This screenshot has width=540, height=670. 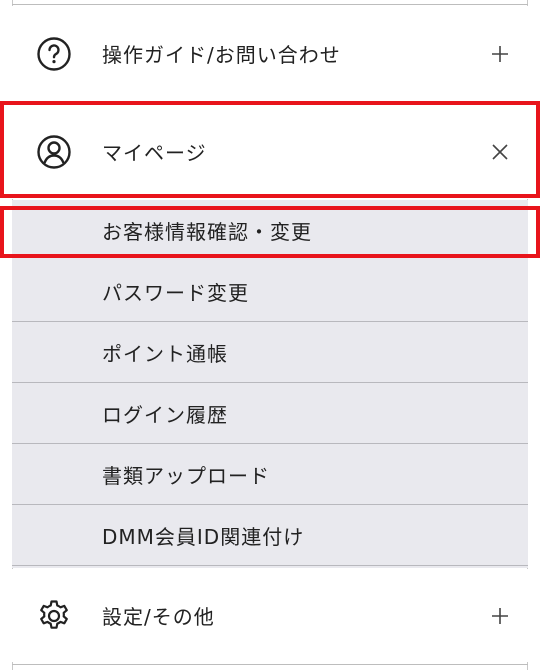 I want to click on submenu-item-label: 書類アップロード, so click(x=186, y=476).